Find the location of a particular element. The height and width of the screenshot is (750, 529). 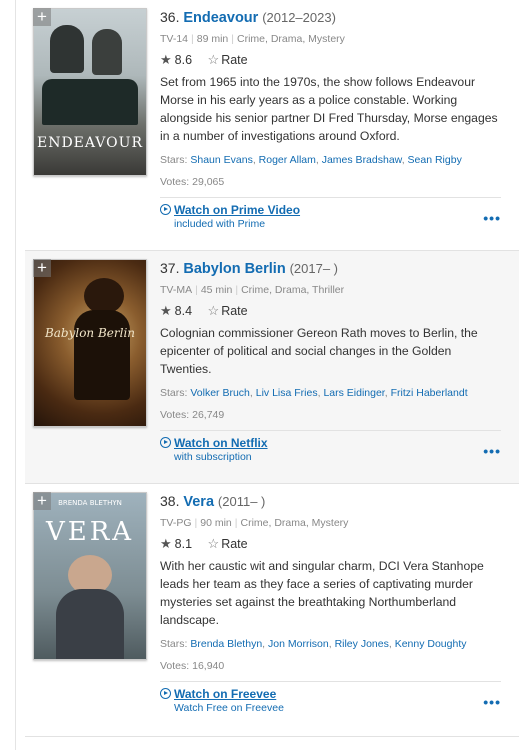

poster-image: ENDEAVOUR is located at coordinates (90, 92).